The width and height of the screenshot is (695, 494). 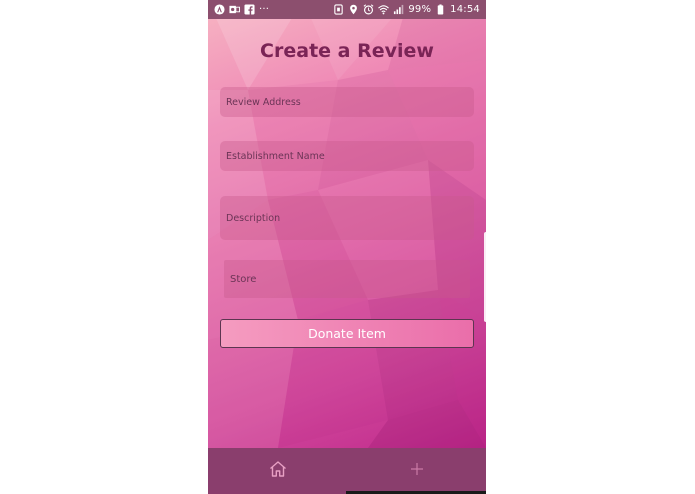 I want to click on establishment-name-input: Establishment Name, so click(x=347, y=156).